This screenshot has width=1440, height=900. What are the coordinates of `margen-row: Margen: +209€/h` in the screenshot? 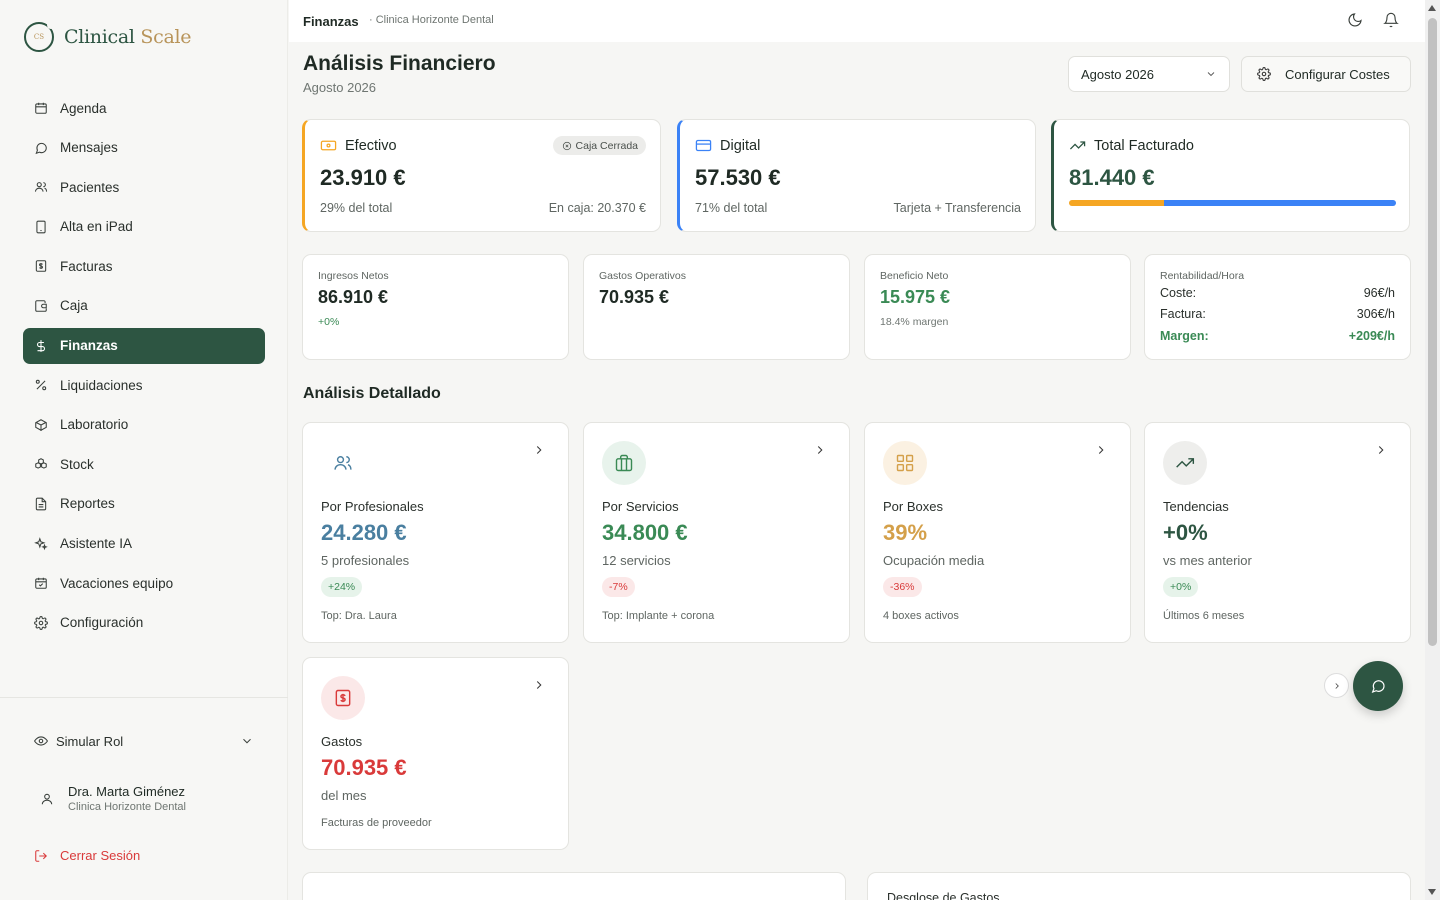 It's located at (1277, 336).